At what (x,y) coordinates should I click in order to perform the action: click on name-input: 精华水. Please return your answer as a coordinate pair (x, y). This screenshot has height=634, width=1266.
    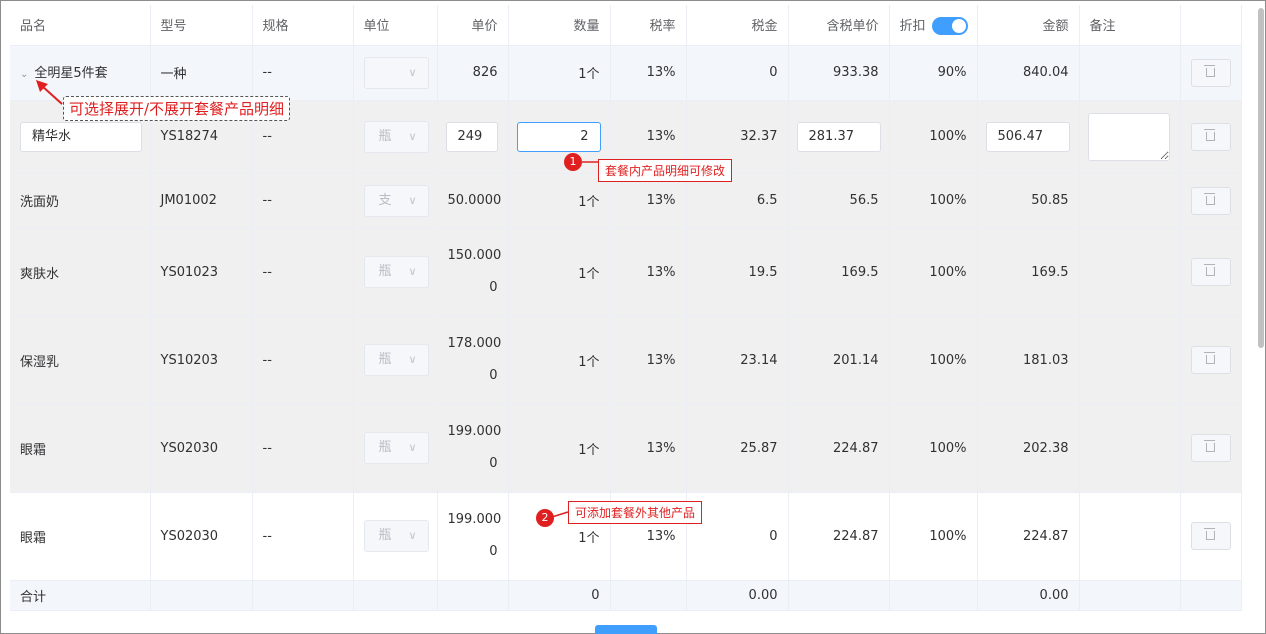
    Looking at the image, I should click on (81, 136).